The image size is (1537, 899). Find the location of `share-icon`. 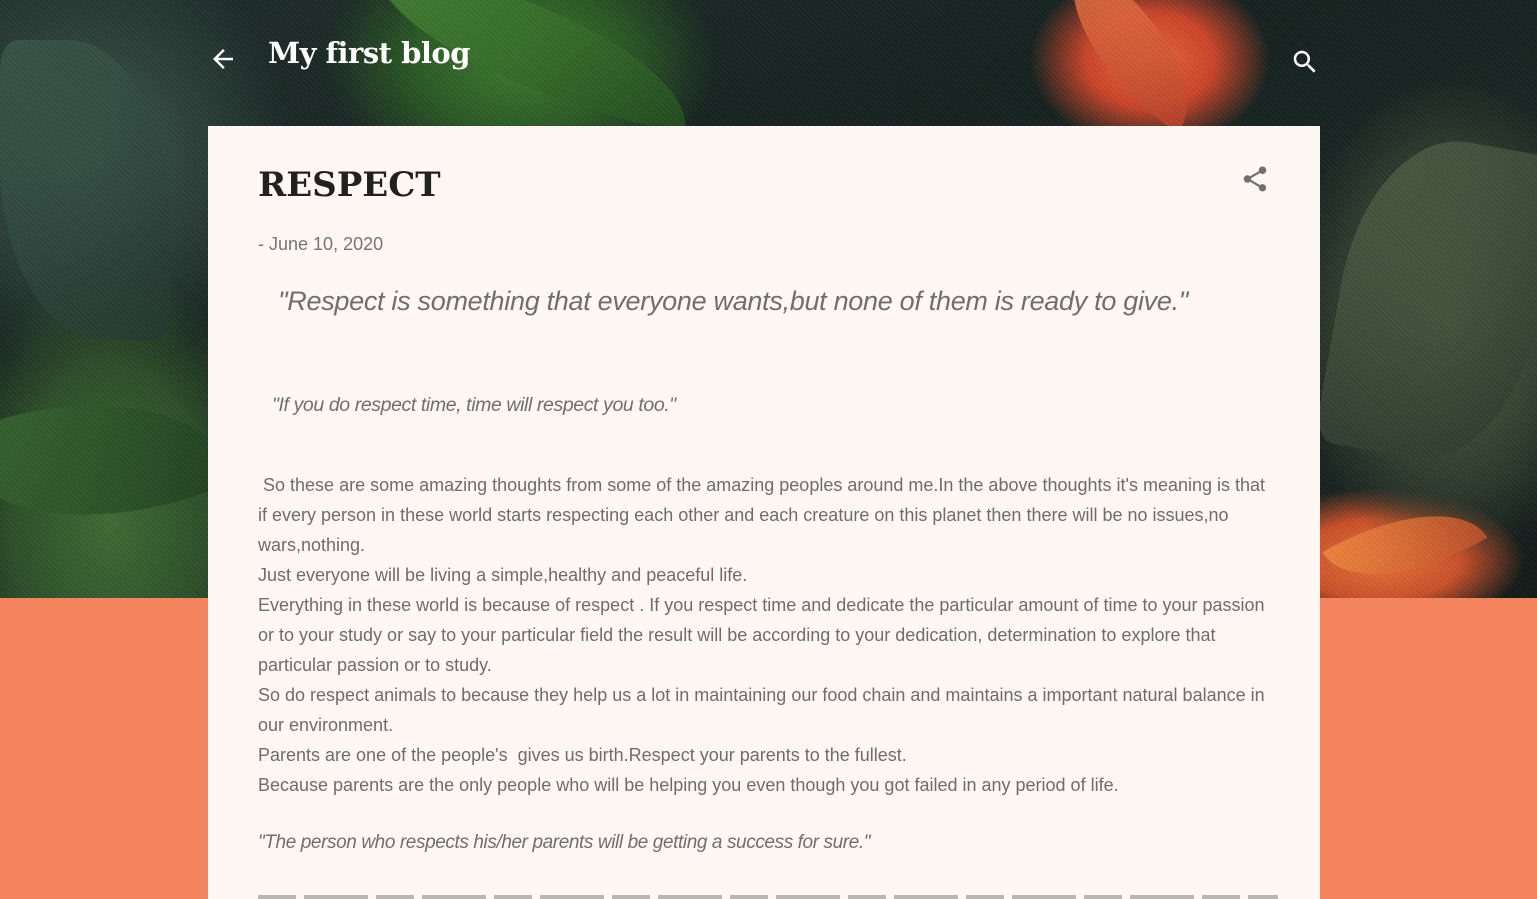

share-icon is located at coordinates (1255, 179).